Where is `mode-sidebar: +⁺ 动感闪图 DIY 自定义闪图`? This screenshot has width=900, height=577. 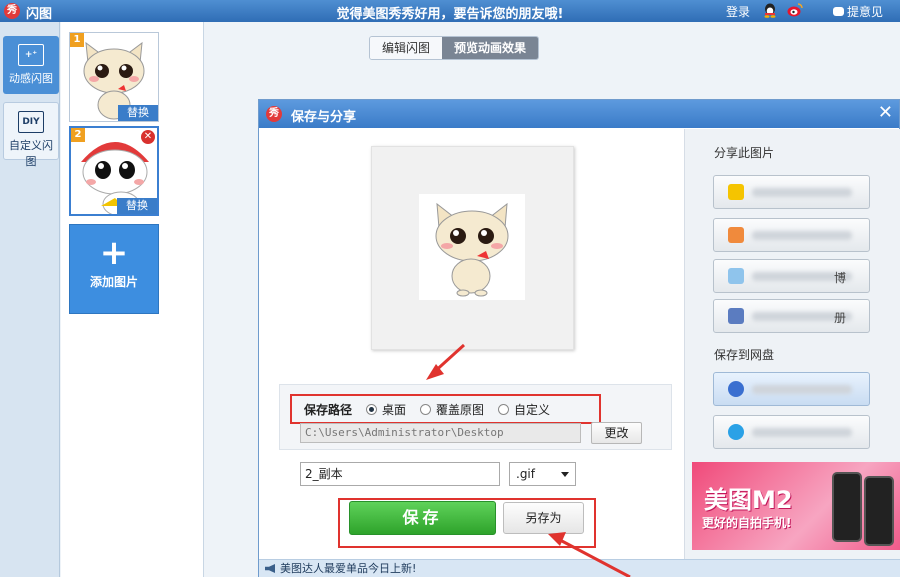
mode-sidebar: +⁺ 动感闪图 DIY 自定义闪图 is located at coordinates (30, 299).